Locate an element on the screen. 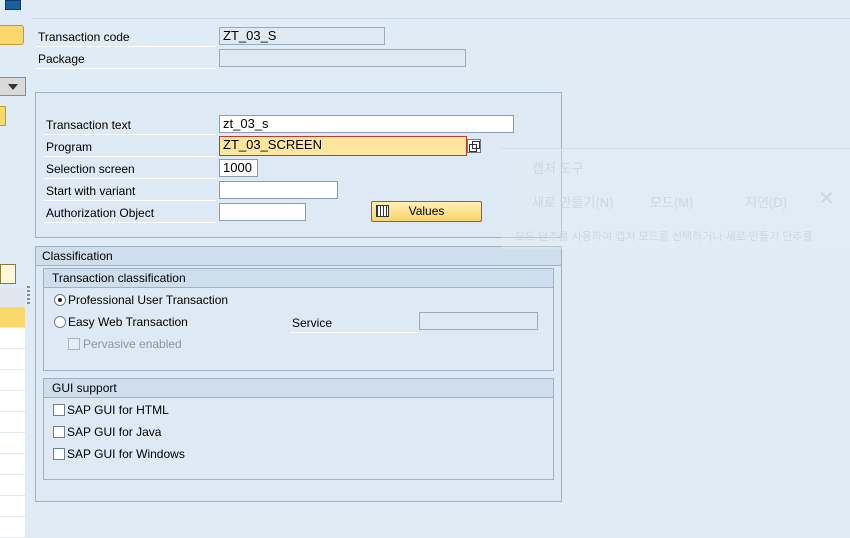 The height and width of the screenshot is (538, 850). gui-html-checkbox is located at coordinates (59, 410).